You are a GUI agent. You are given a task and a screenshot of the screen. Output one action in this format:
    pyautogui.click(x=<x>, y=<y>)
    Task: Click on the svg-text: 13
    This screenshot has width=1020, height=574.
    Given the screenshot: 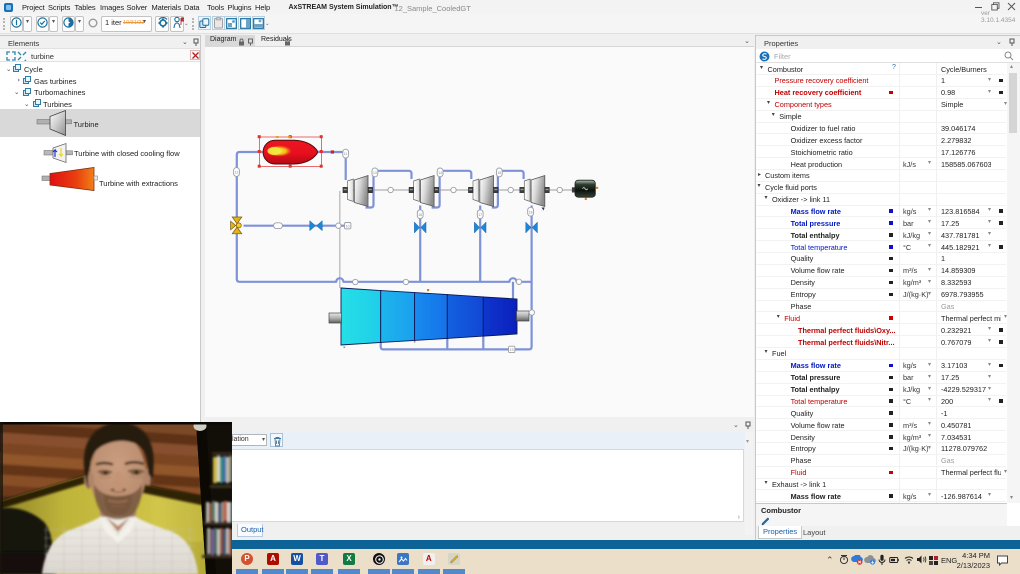 What is the action you would take?
    pyautogui.click(x=375, y=173)
    